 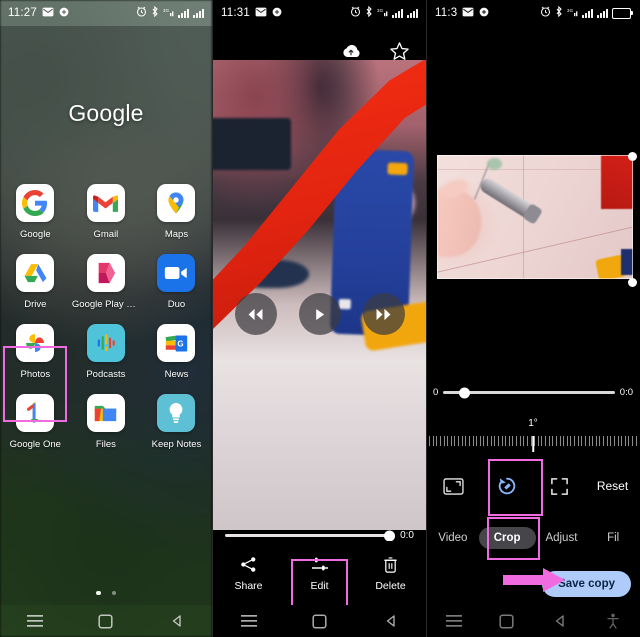 What do you see at coordinates (310, 535) in the screenshot?
I see `seek-slider` at bounding box center [310, 535].